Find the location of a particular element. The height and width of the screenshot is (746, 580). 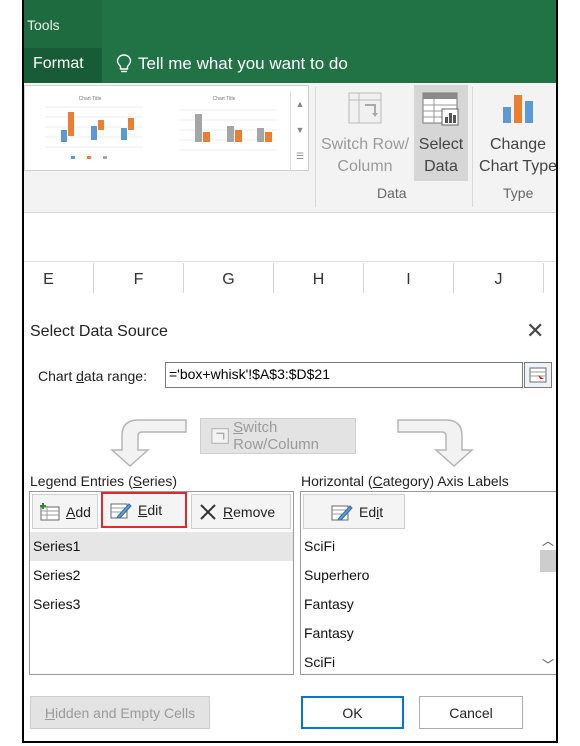

close-icon: ✕ is located at coordinates (535, 331).